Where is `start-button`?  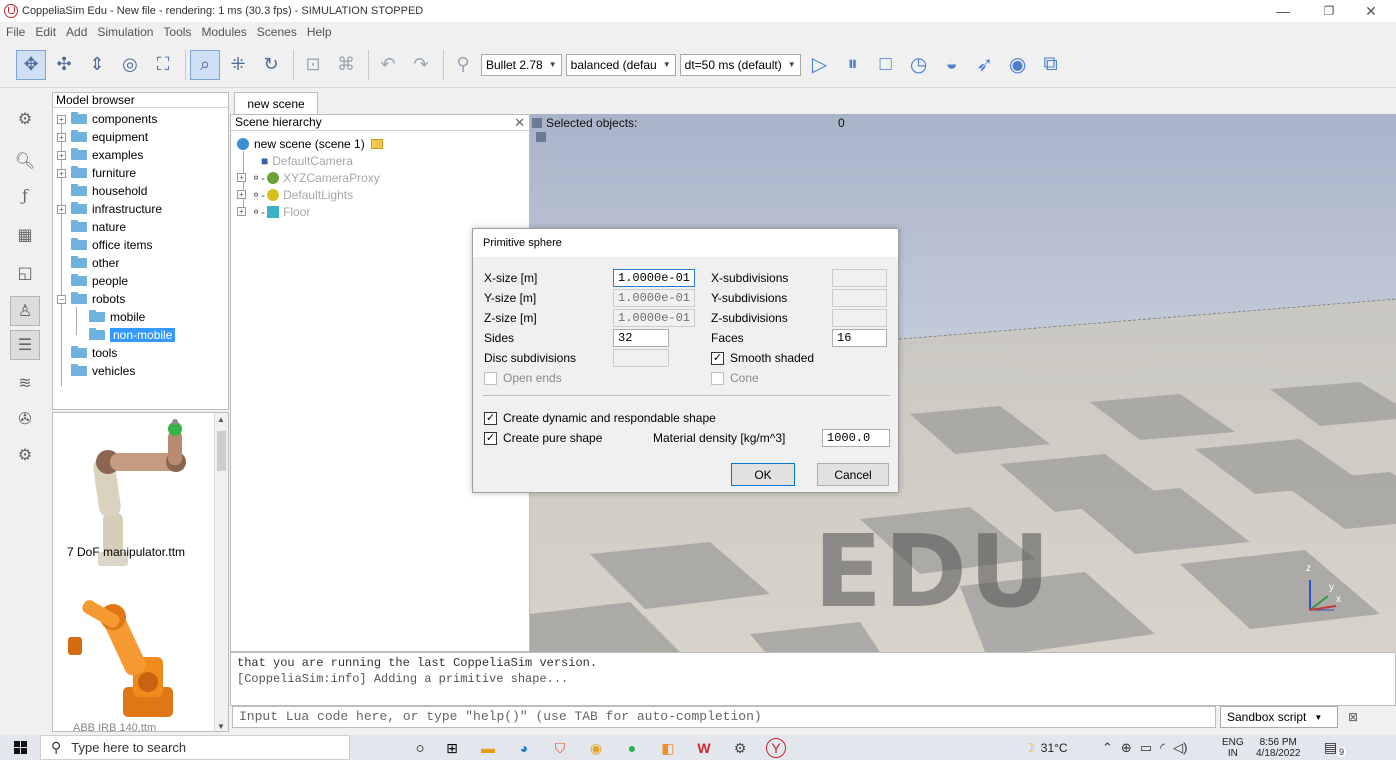
start-button is located at coordinates (20, 747).